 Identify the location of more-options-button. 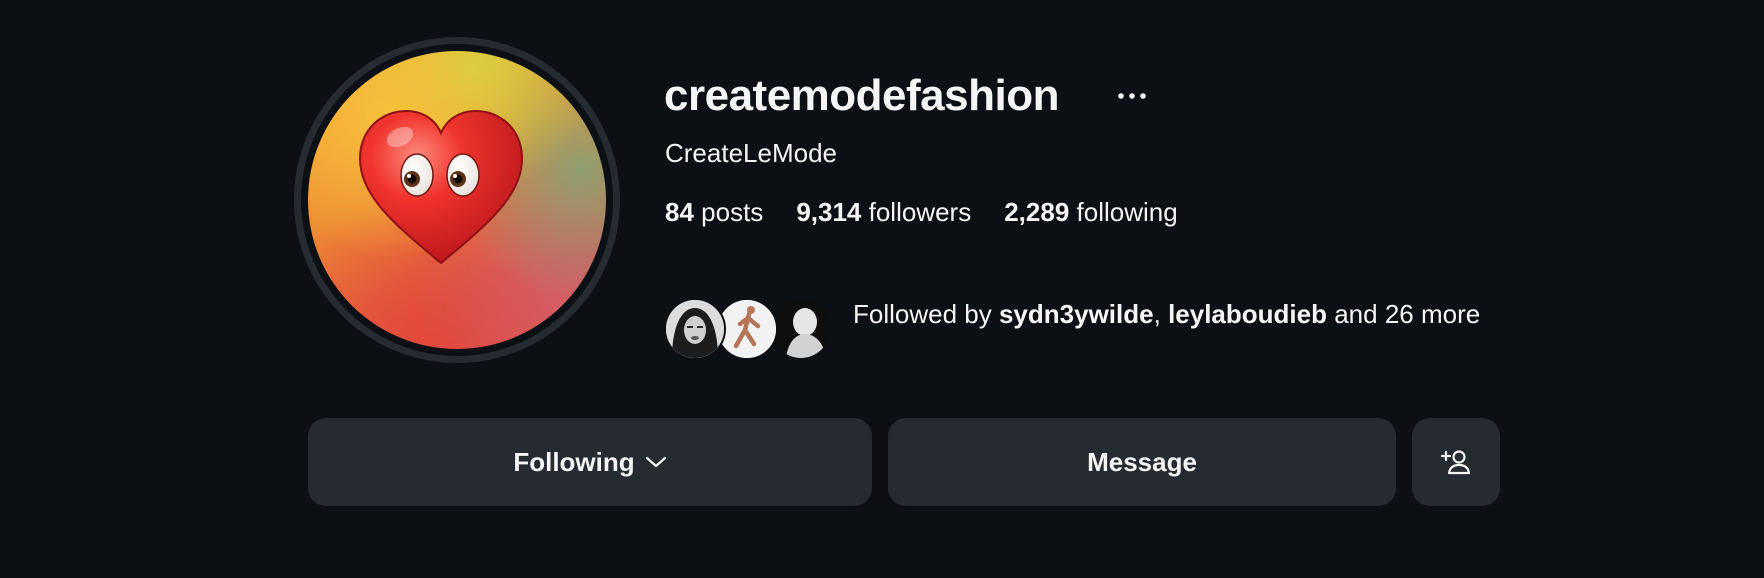
(1132, 96).